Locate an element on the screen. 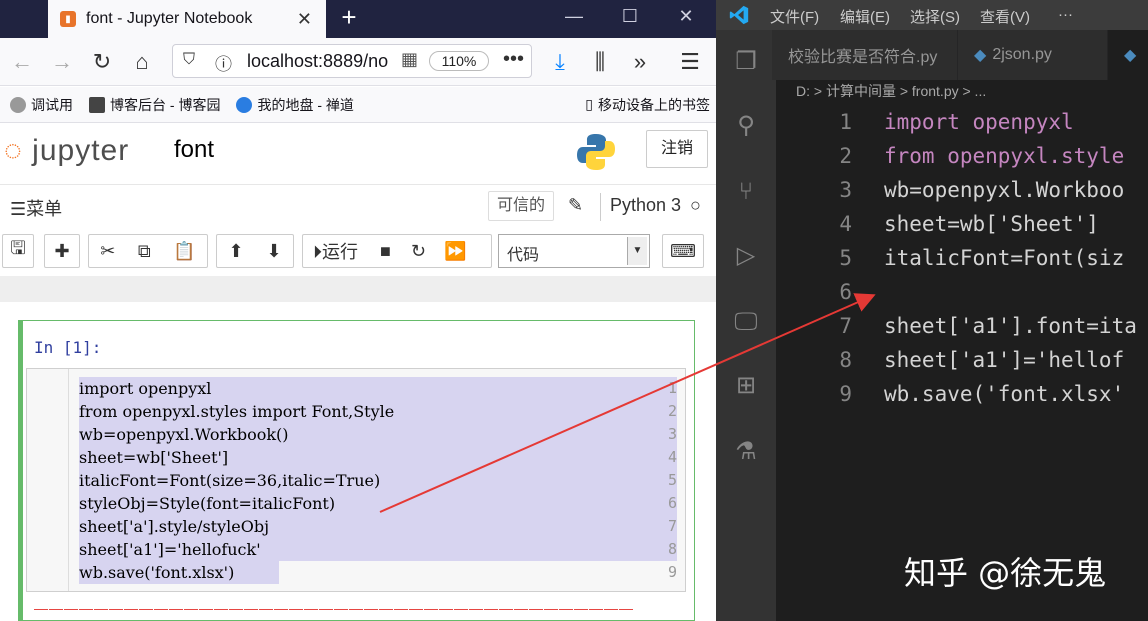 This screenshot has width=1148, height=621. remote-explorer-icon: 🖵 is located at coordinates (746, 322).